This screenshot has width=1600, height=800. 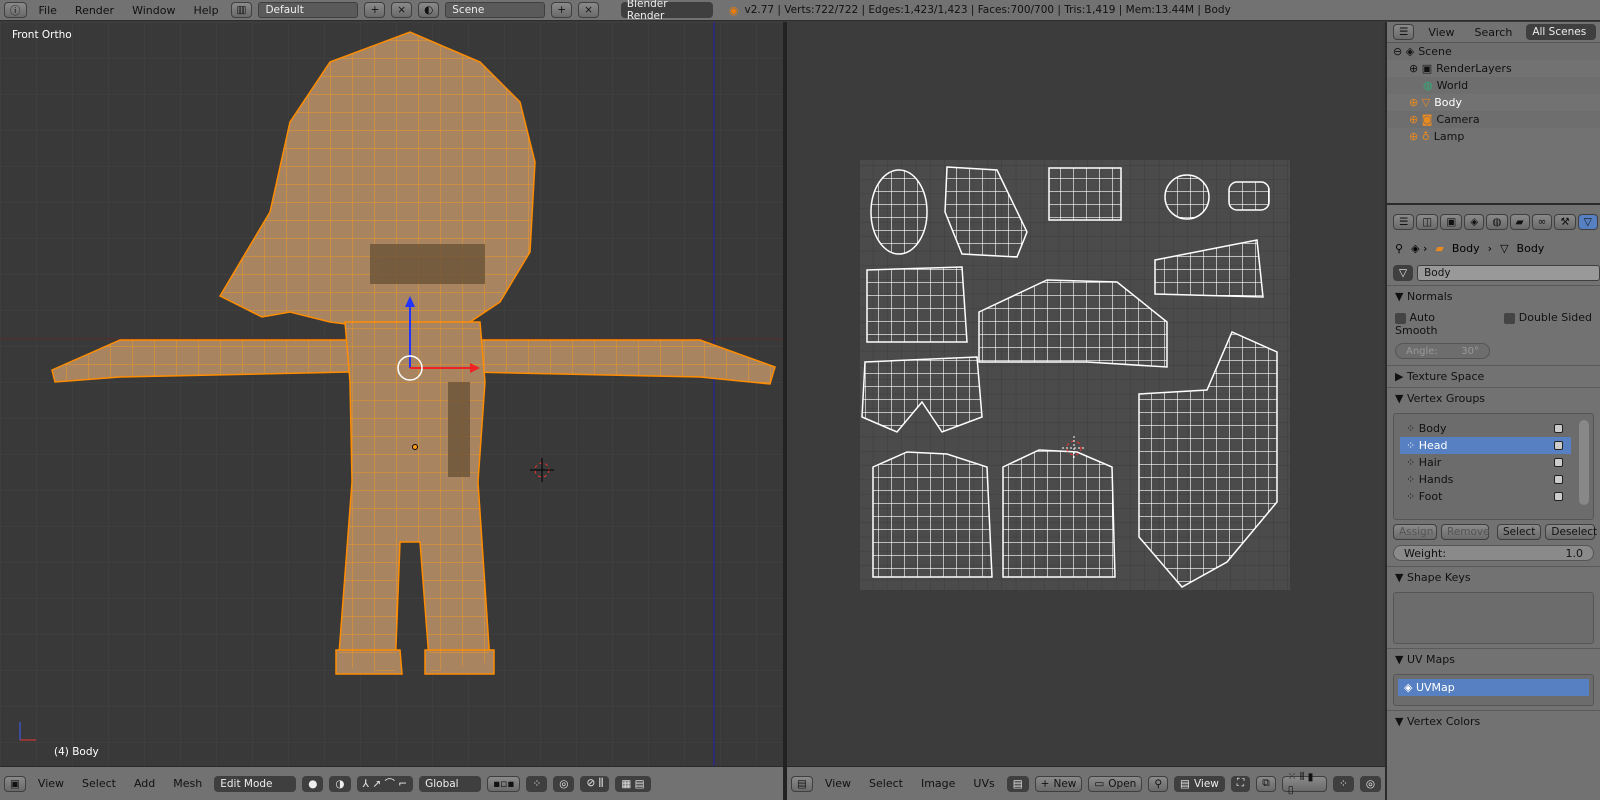 What do you see at coordinates (1493, 577) in the screenshot?
I see `shape-keys-panel-header: ▼ Shape Keys` at bounding box center [1493, 577].